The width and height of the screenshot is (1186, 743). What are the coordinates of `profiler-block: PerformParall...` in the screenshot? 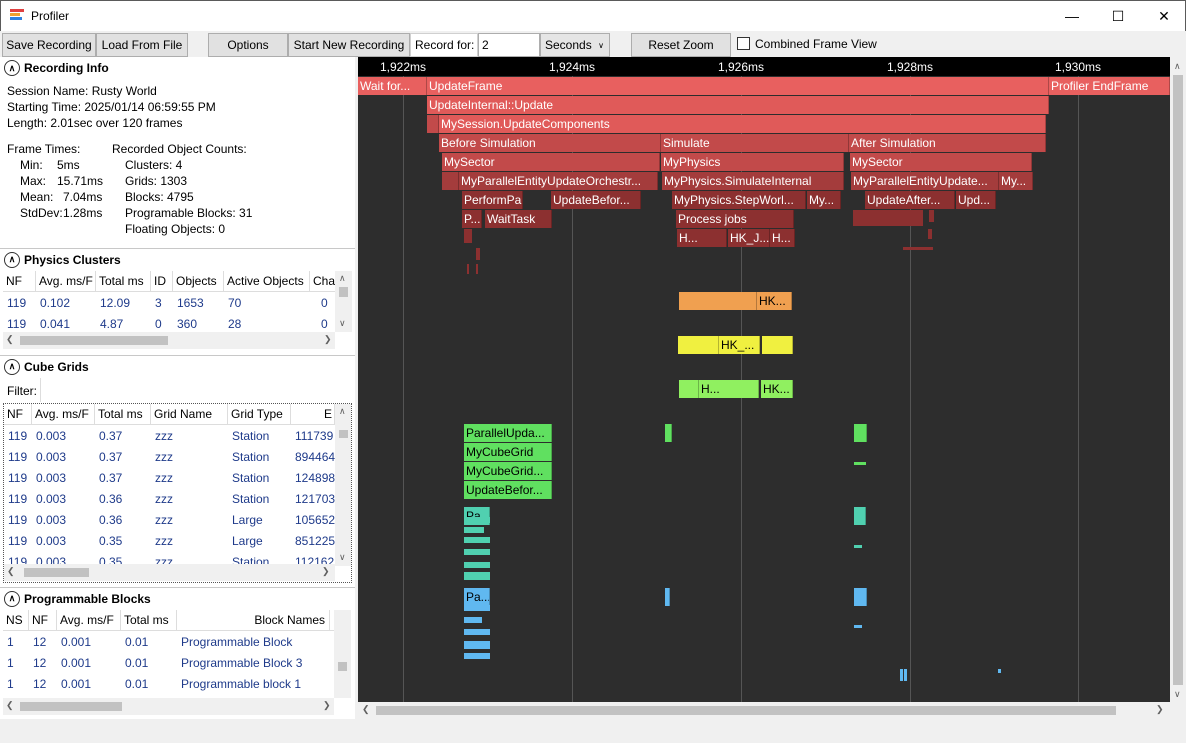 It's located at (492, 200).